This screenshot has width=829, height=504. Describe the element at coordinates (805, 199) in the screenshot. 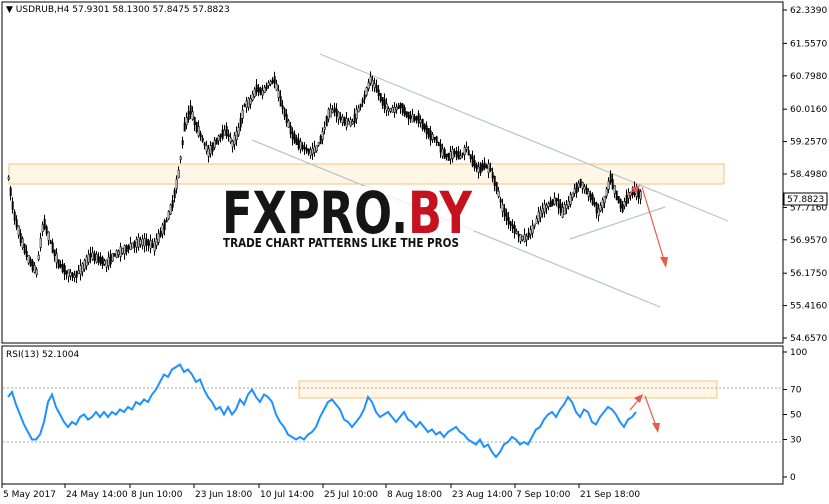

I see `current-price-tag: 57.8823` at that location.